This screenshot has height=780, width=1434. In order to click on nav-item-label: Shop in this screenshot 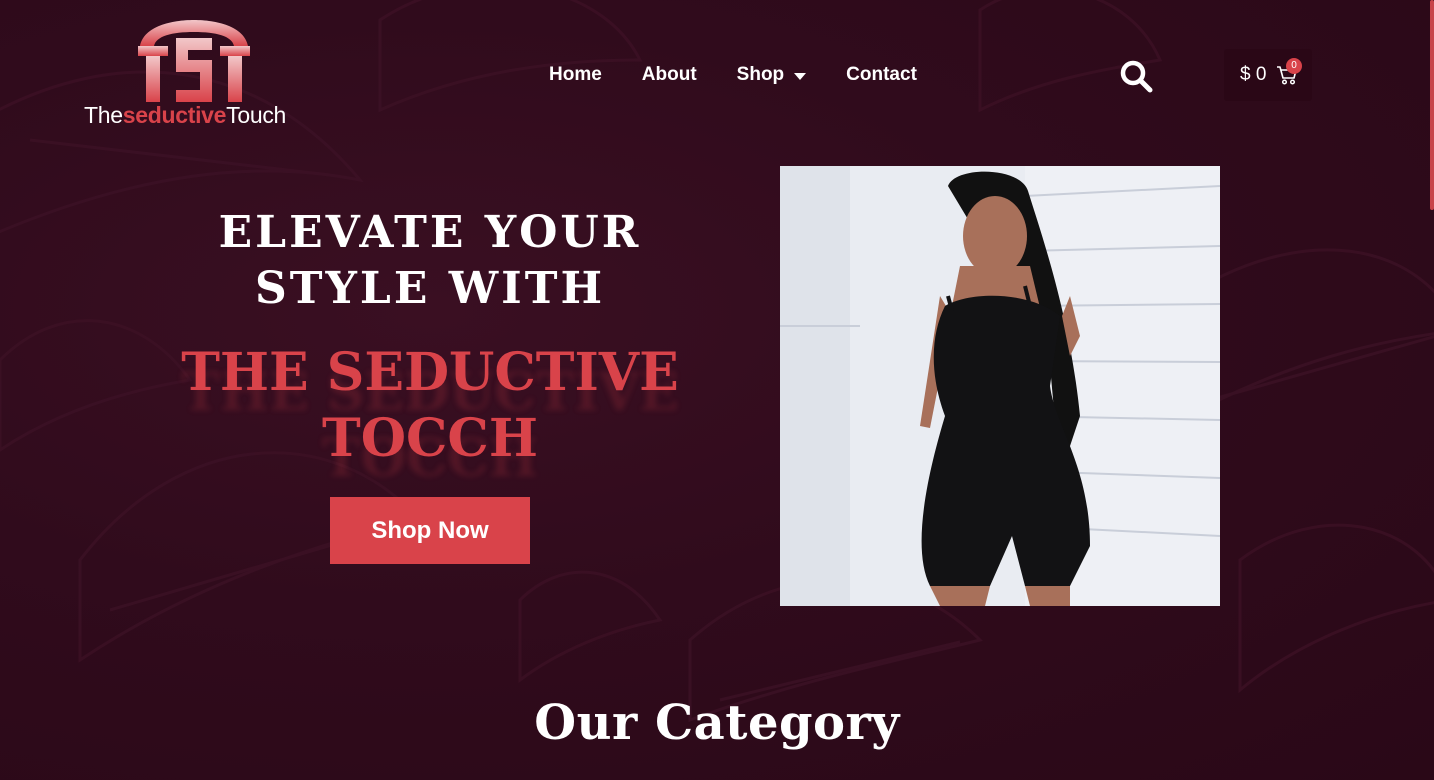, I will do `click(760, 74)`.